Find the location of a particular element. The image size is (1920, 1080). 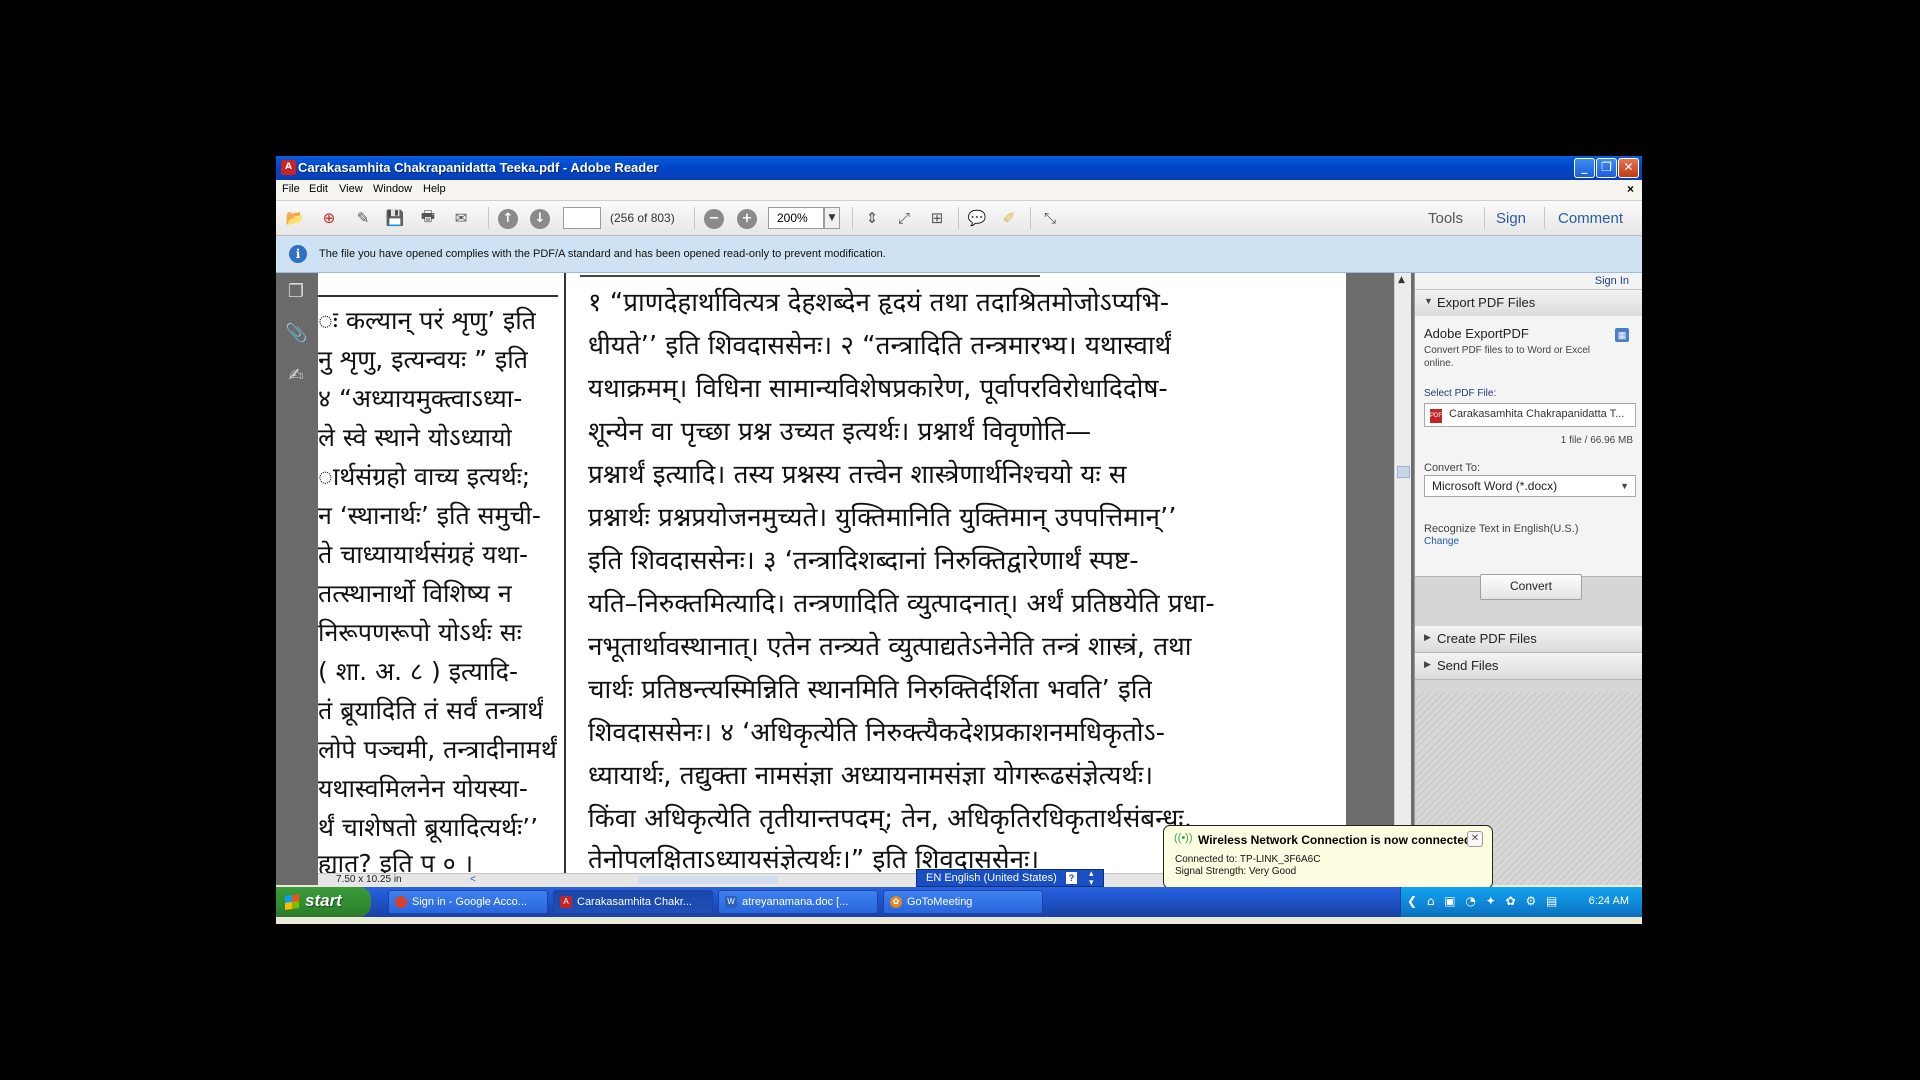

zoom-select: 200% is located at coordinates (796, 218).